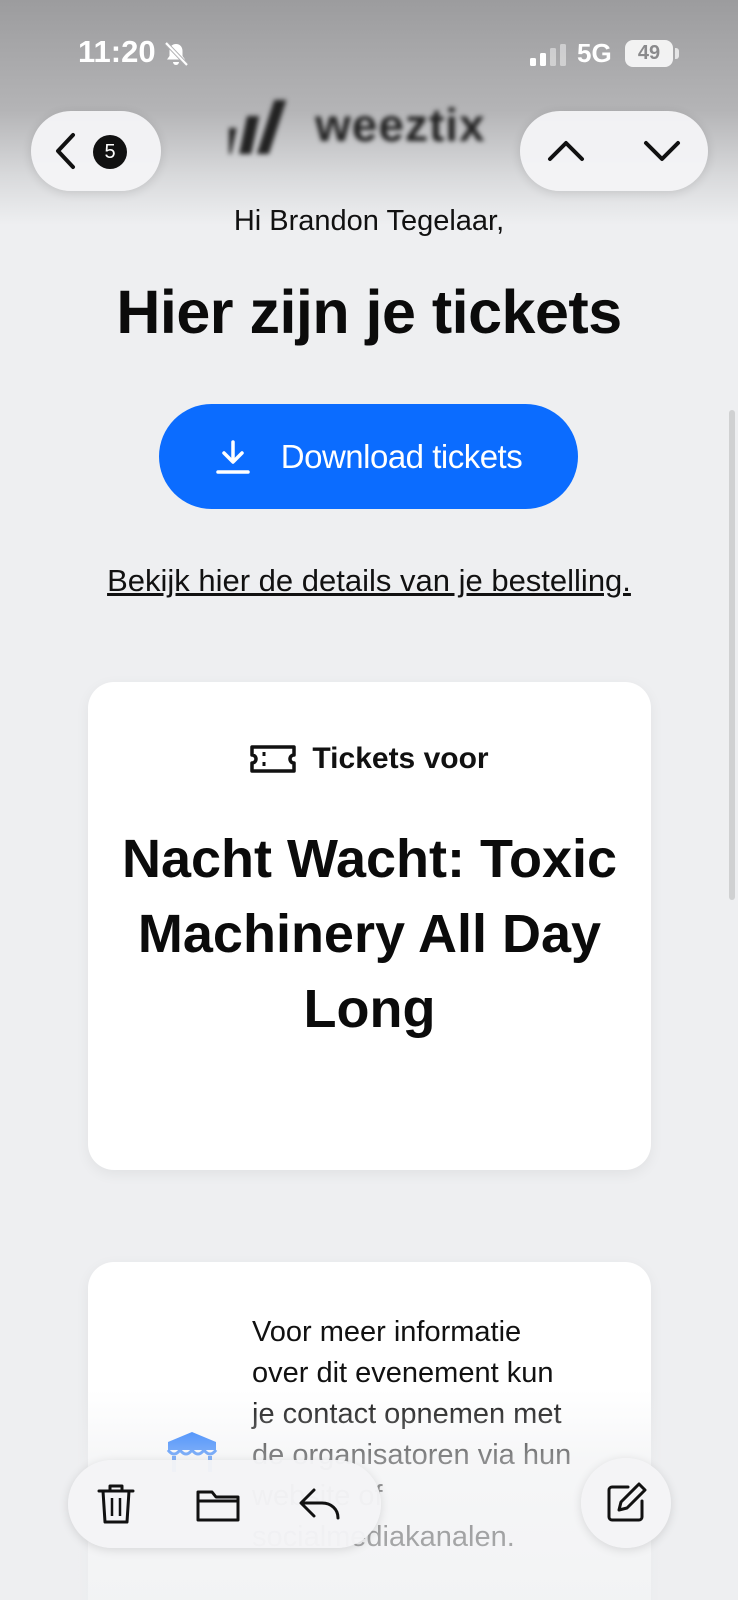 This screenshot has height=1600, width=738. I want to click on unread-count-badge: 5, so click(110, 152).